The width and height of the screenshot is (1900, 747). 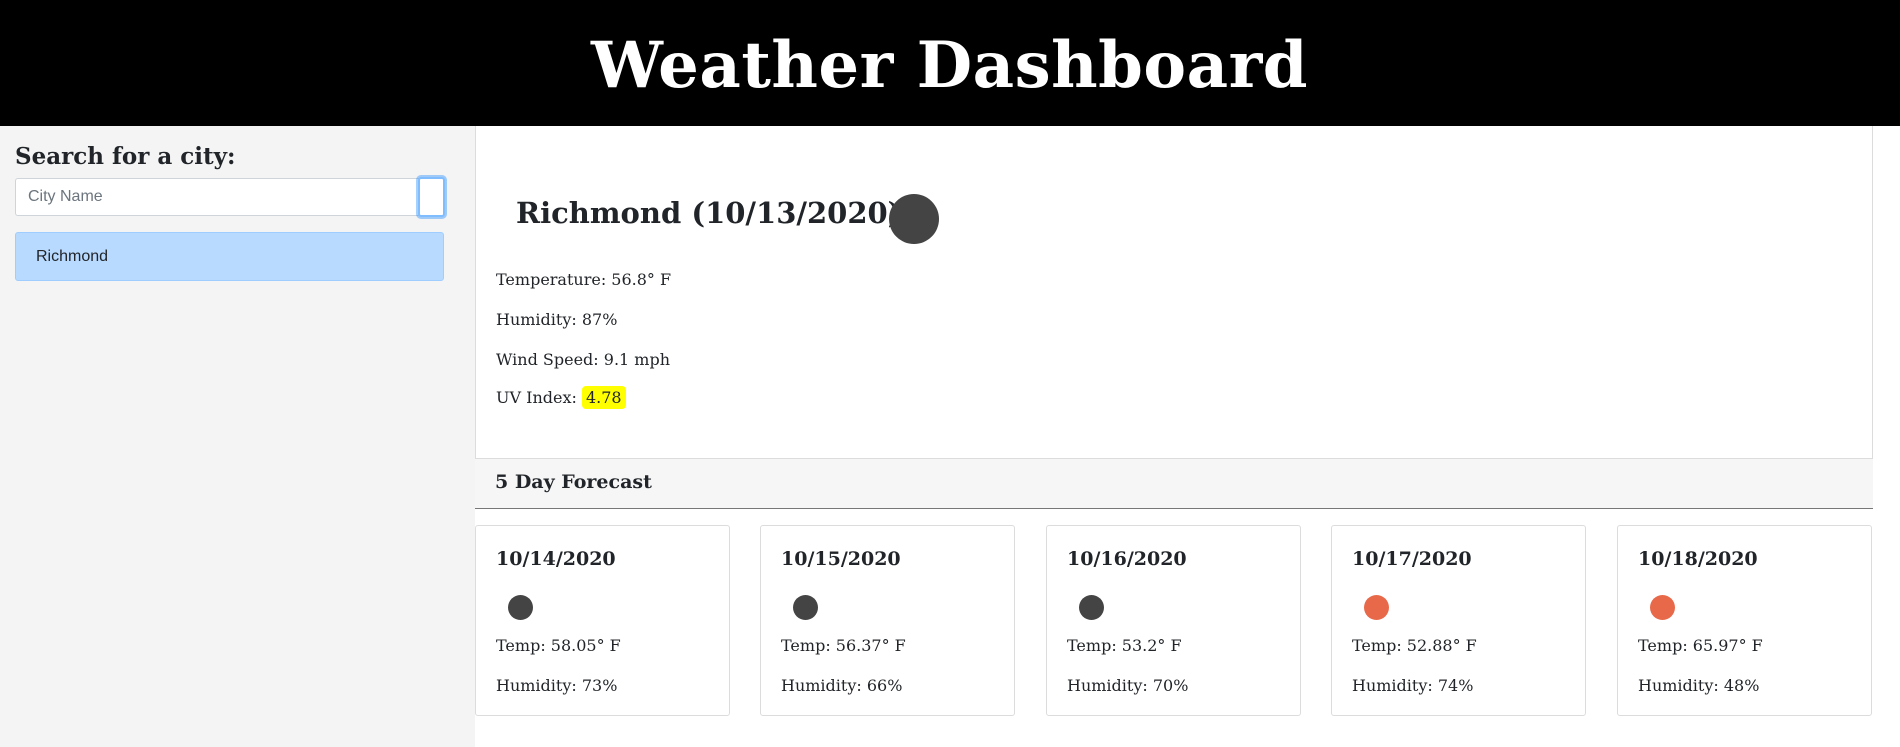 I want to click on forecast-date: 10/15/2020, so click(x=841, y=559).